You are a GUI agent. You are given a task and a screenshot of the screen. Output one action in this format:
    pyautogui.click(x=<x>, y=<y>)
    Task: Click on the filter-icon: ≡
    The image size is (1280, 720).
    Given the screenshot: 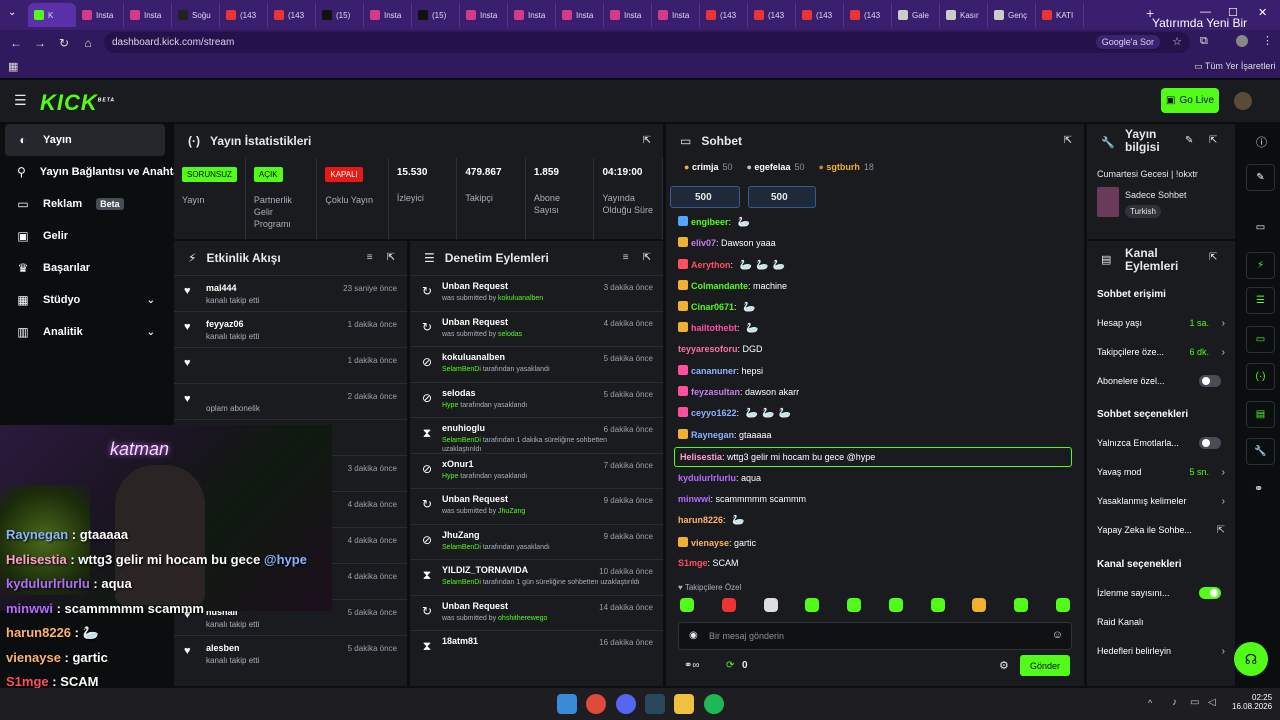 What is the action you would take?
    pyautogui.click(x=626, y=257)
    